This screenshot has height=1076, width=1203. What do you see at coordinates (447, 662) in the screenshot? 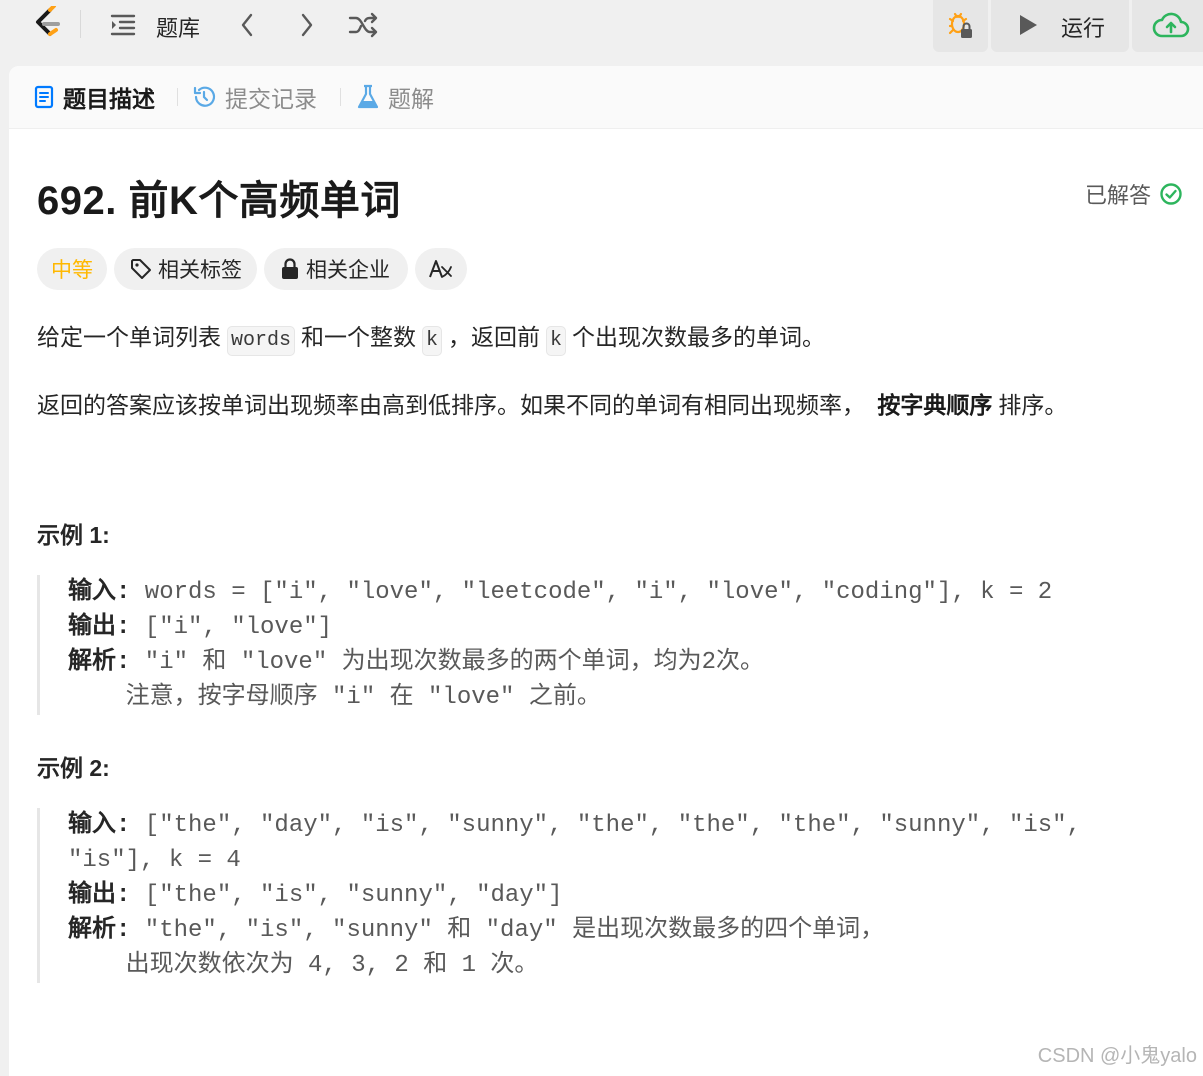
I see `line-text: "i" 和 "love" 为出现次数最多的两个单词，均为2次。` at bounding box center [447, 662].